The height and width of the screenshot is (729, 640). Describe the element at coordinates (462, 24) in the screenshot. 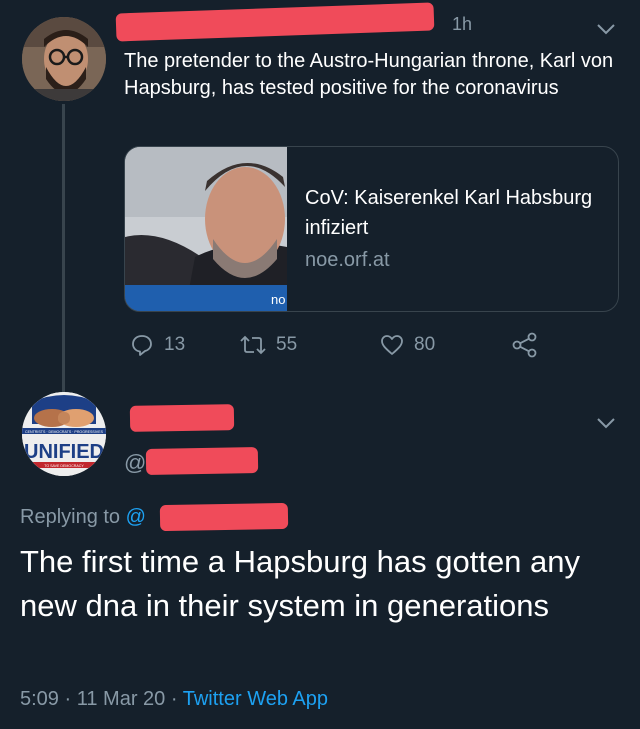

I see `tweet-timestamp: 1h` at that location.